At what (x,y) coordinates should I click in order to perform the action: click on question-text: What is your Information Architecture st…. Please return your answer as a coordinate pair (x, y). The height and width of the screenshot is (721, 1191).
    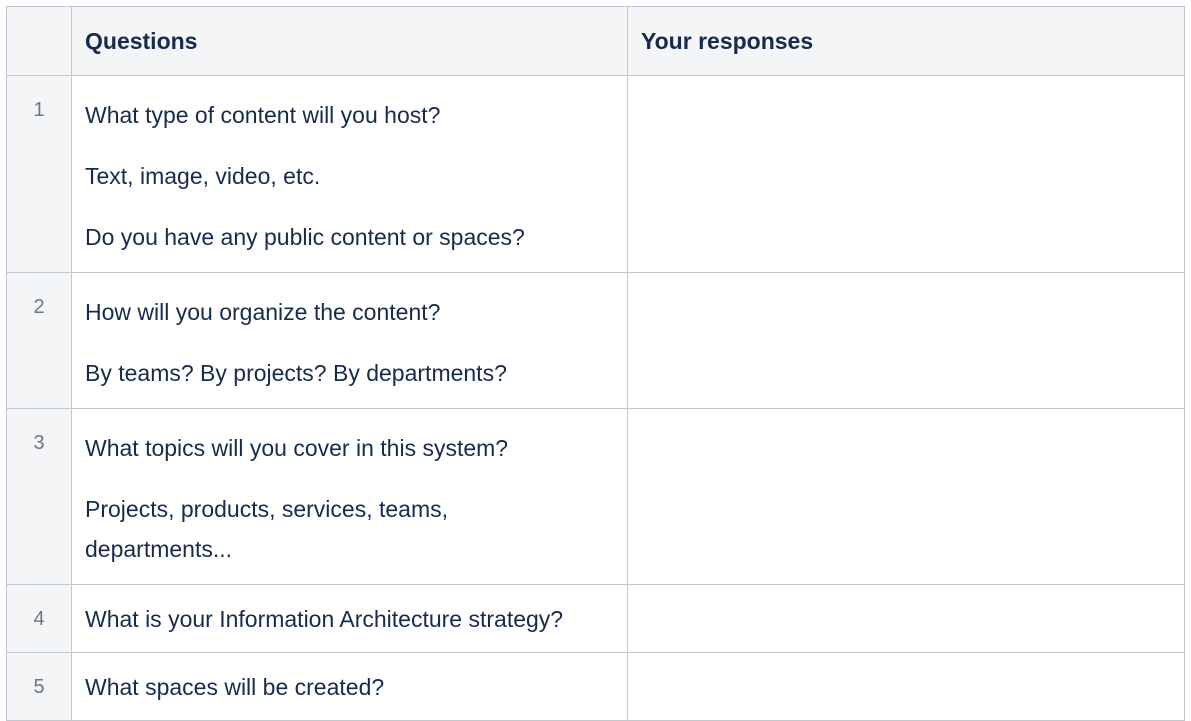
    Looking at the image, I should click on (324, 619).